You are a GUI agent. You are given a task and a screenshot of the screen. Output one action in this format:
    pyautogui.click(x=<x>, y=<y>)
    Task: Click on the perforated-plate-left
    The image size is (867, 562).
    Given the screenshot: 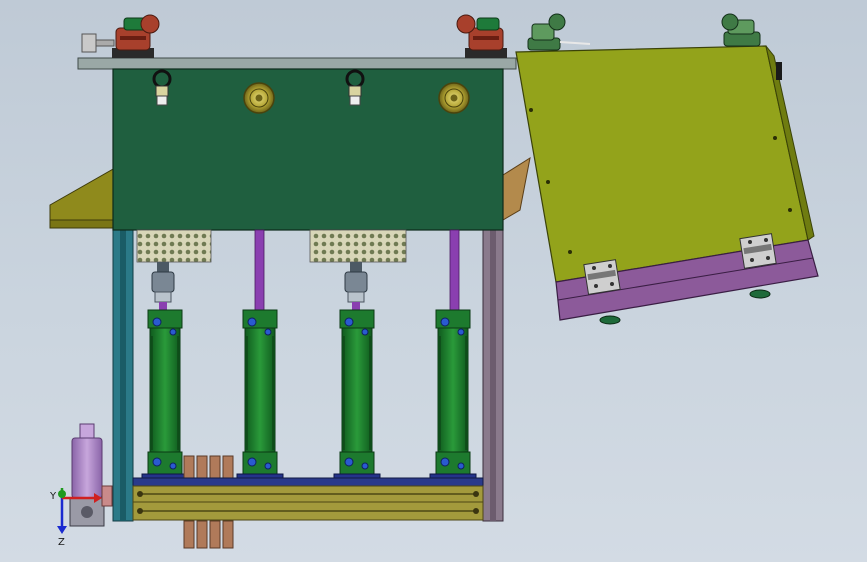 What is the action you would take?
    pyautogui.click(x=174, y=246)
    